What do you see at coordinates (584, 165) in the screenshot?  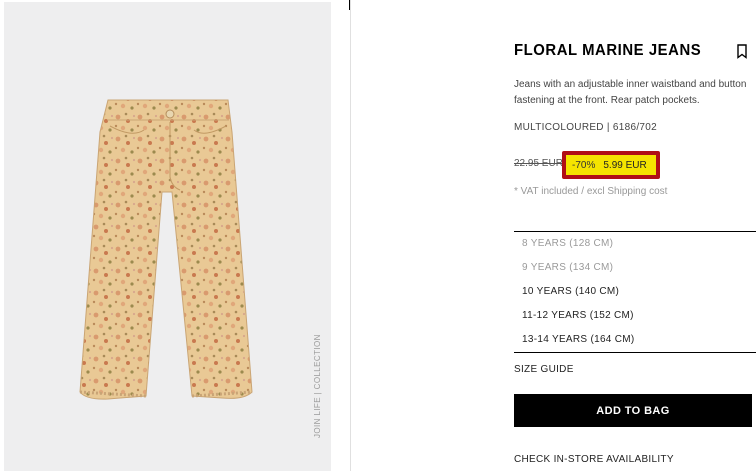 I see `discount-percent: -70%` at bounding box center [584, 165].